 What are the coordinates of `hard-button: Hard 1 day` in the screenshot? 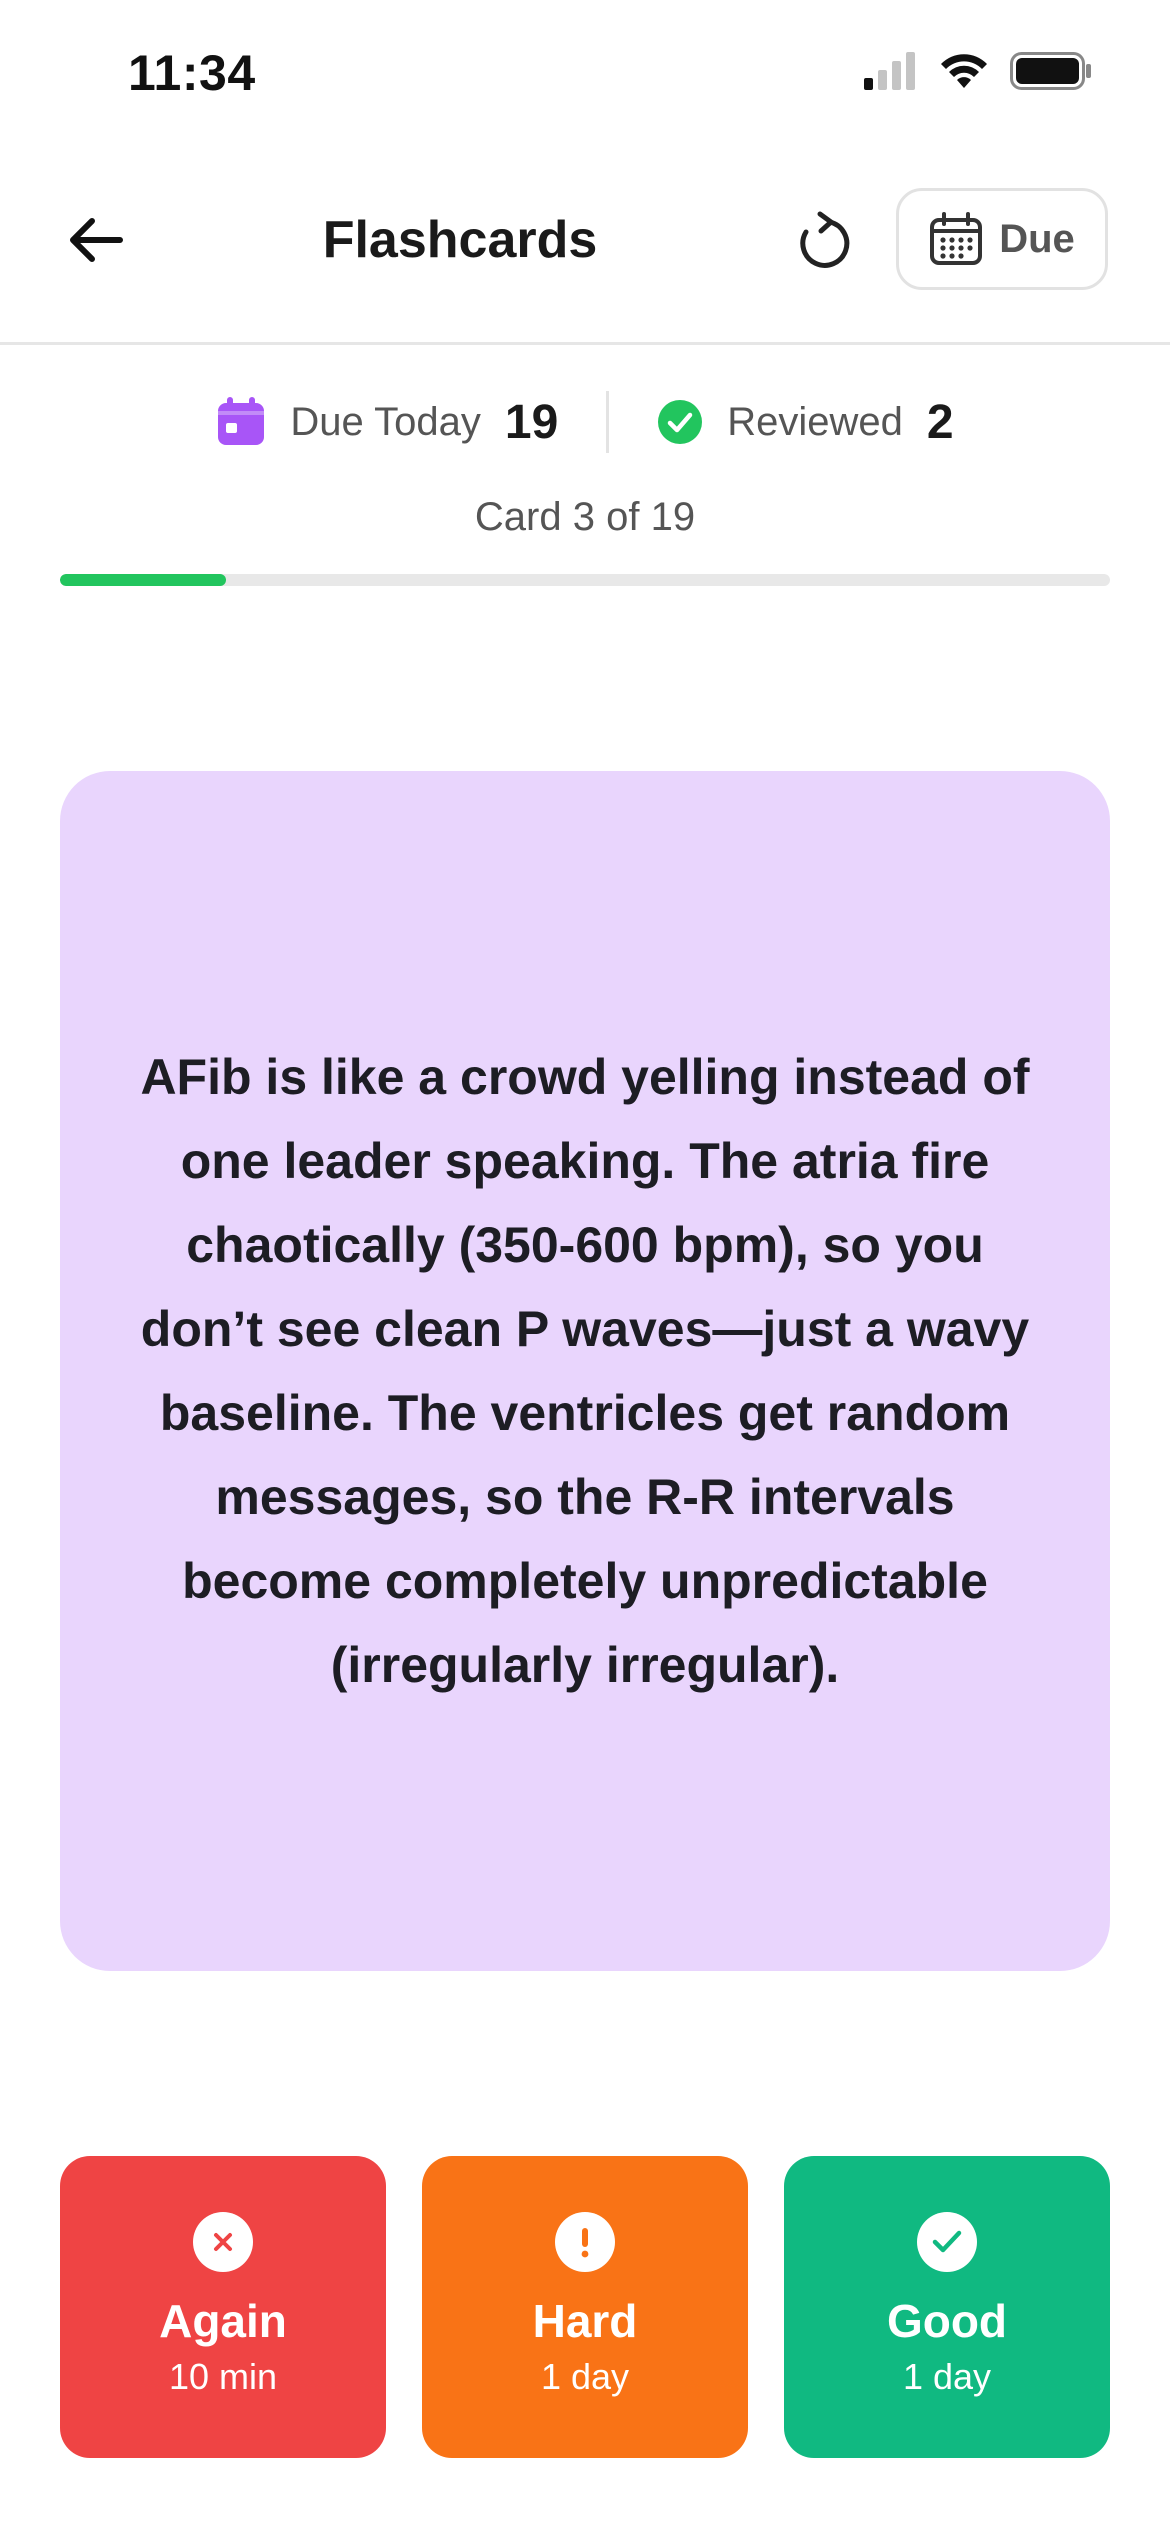 It's located at (585, 2307).